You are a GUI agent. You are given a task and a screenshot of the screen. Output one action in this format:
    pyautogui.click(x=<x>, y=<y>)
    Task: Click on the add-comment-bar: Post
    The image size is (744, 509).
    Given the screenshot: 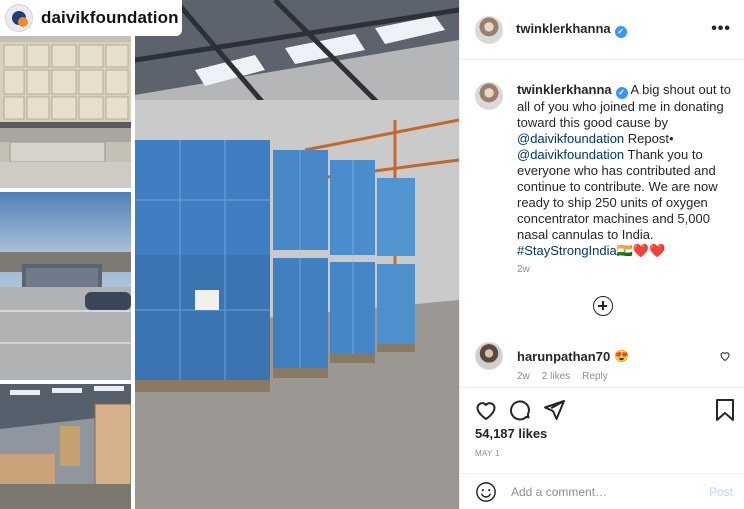 What is the action you would take?
    pyautogui.click(x=602, y=491)
    